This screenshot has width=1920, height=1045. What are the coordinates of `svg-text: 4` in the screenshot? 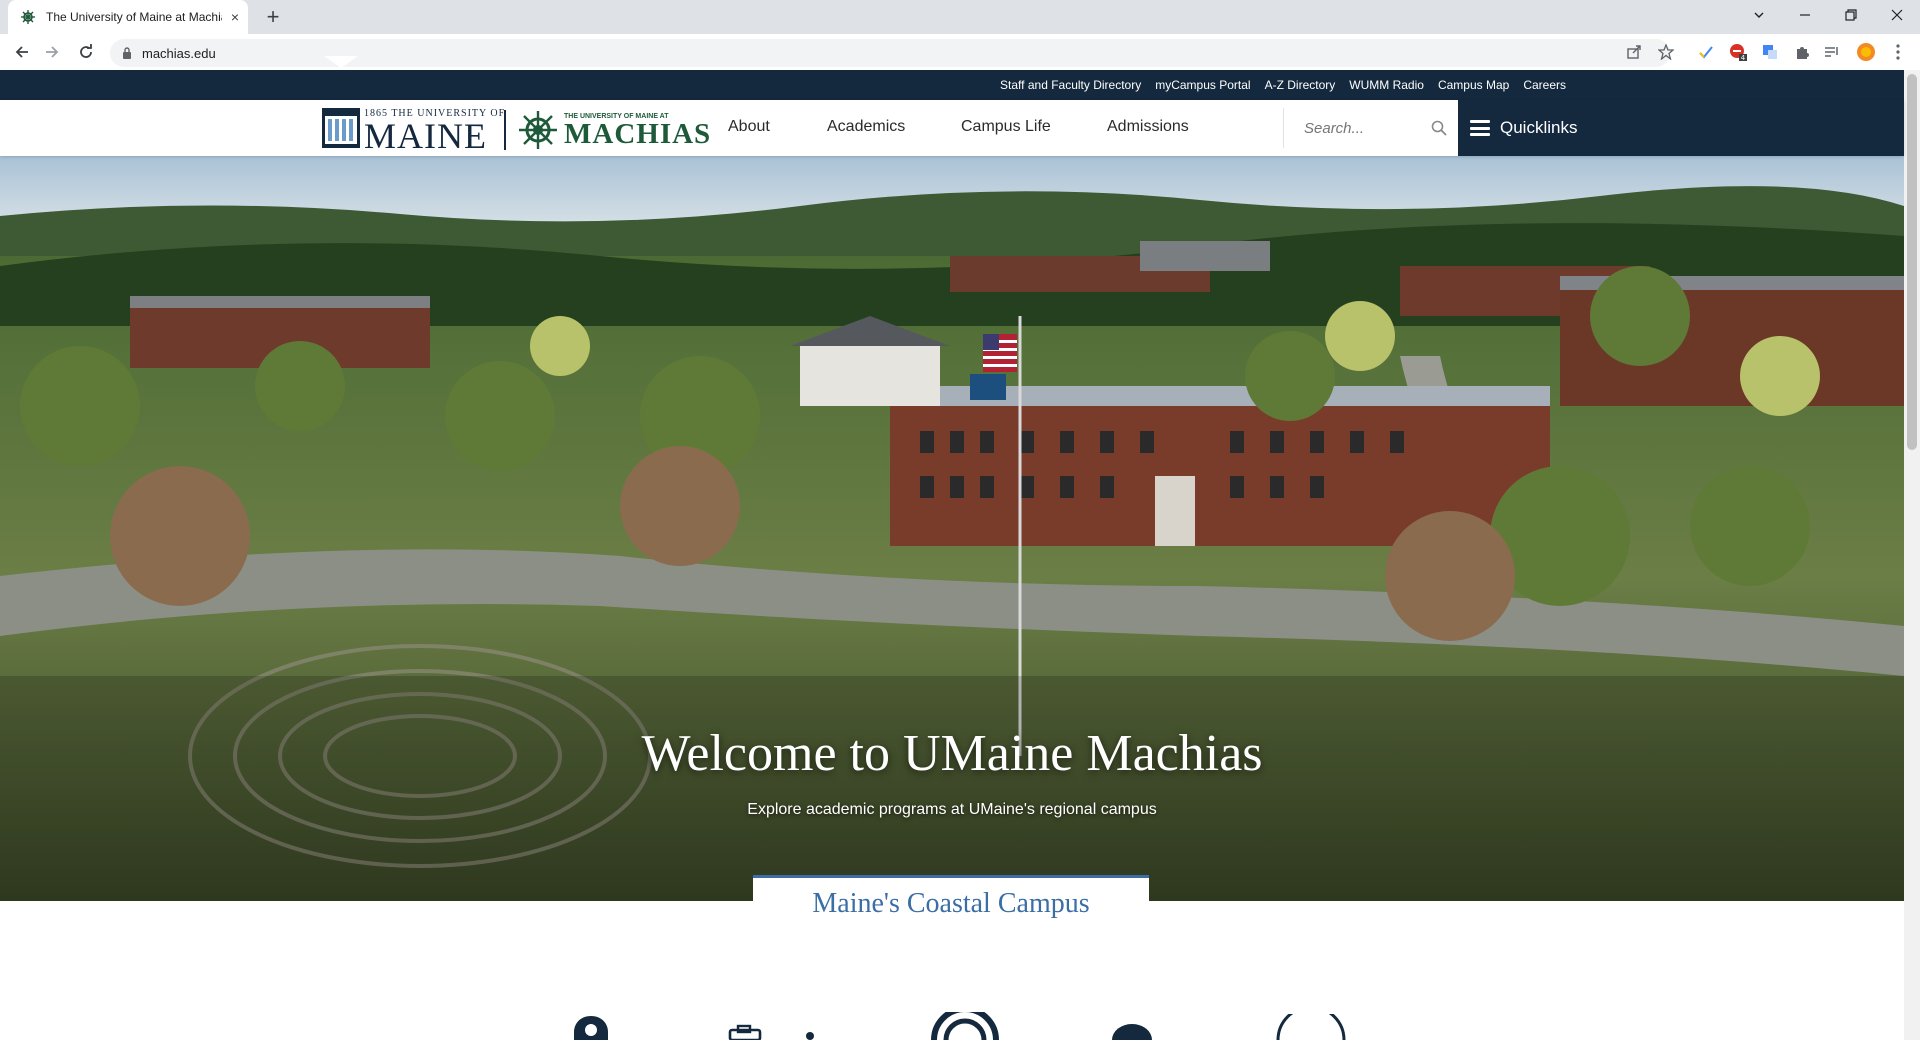 It's located at (1743, 57).